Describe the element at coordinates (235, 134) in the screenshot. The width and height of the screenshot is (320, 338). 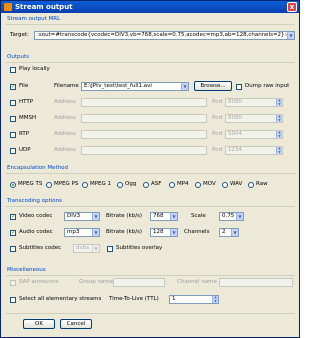
I see `rtp-port-value: 5004` at that location.